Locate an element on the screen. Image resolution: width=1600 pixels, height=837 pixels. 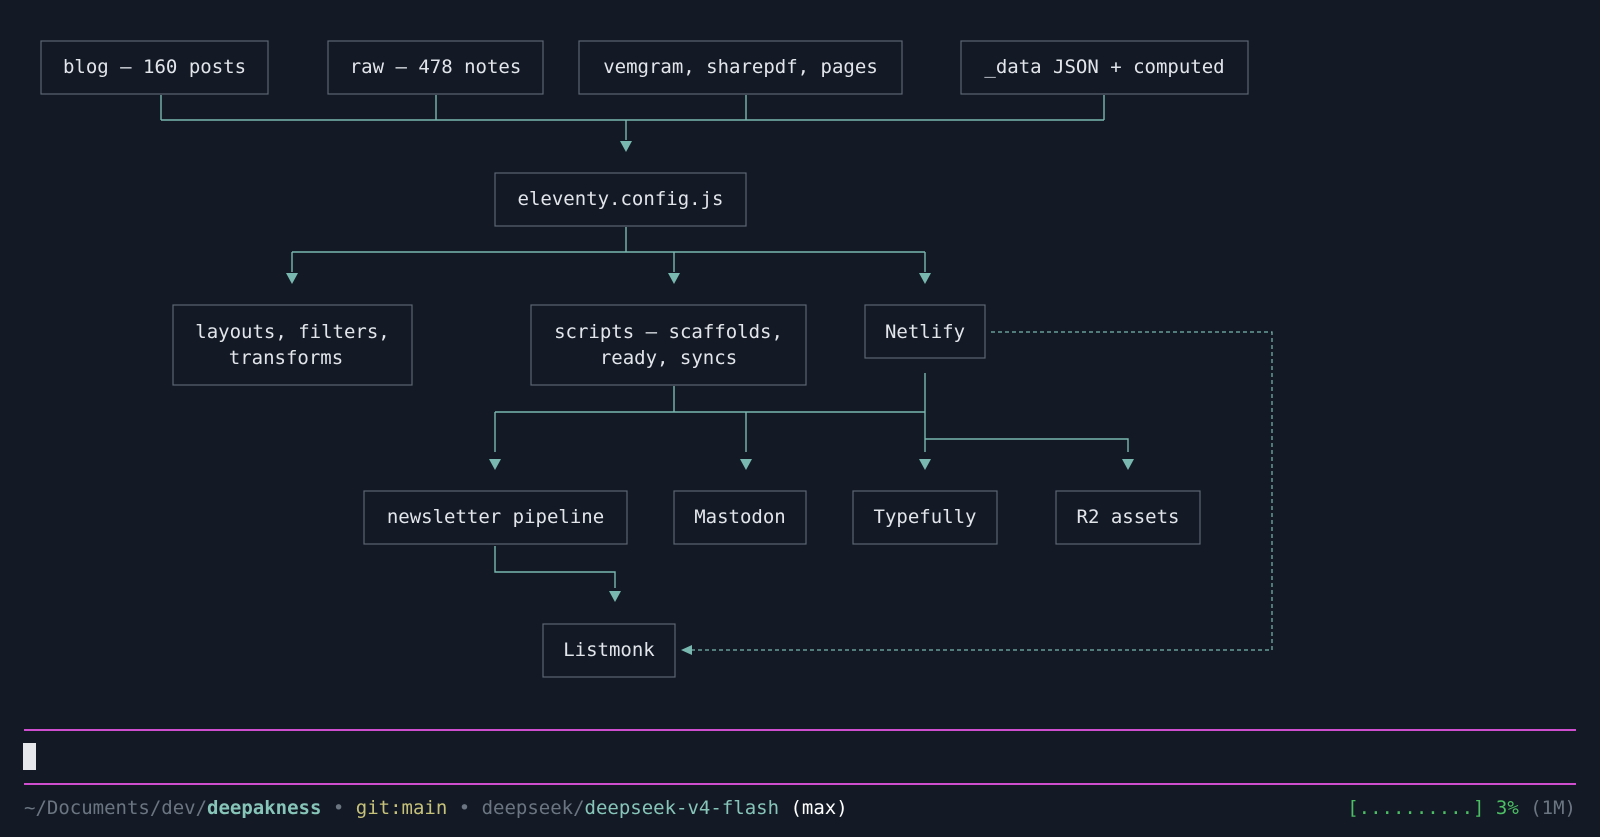
status-bar-right: [..........] 3% (1M) is located at coordinates (1461, 808).